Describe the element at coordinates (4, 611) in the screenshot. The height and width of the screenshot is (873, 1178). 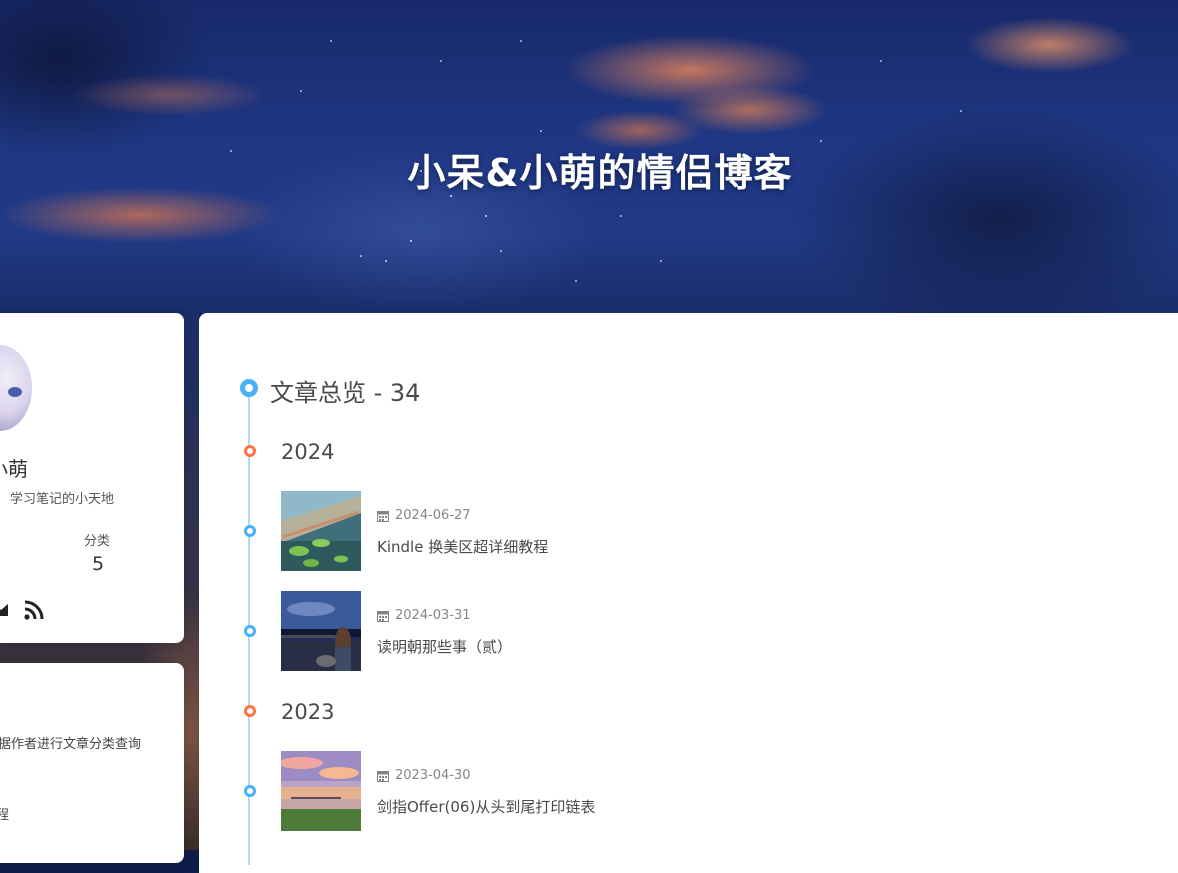
I see `email-icon` at that location.